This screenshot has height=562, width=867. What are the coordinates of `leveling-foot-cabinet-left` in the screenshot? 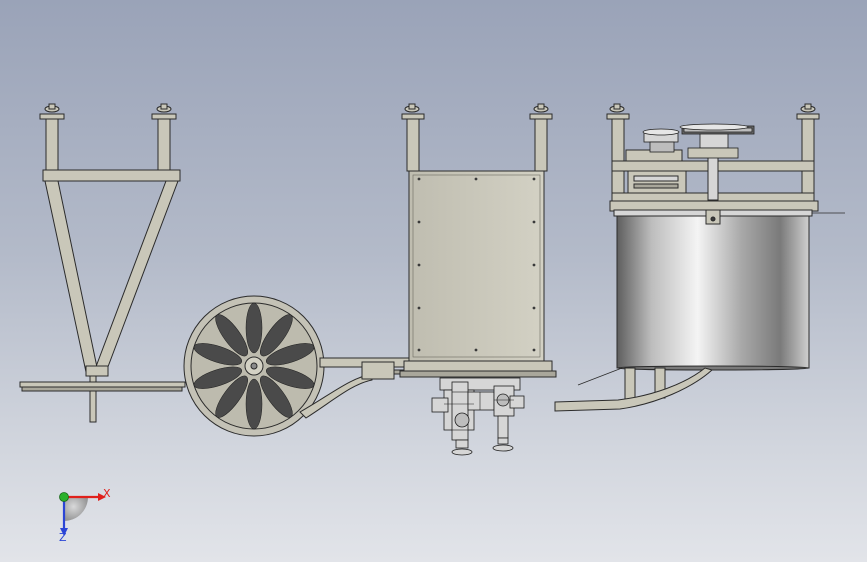 It's located at (412, 108).